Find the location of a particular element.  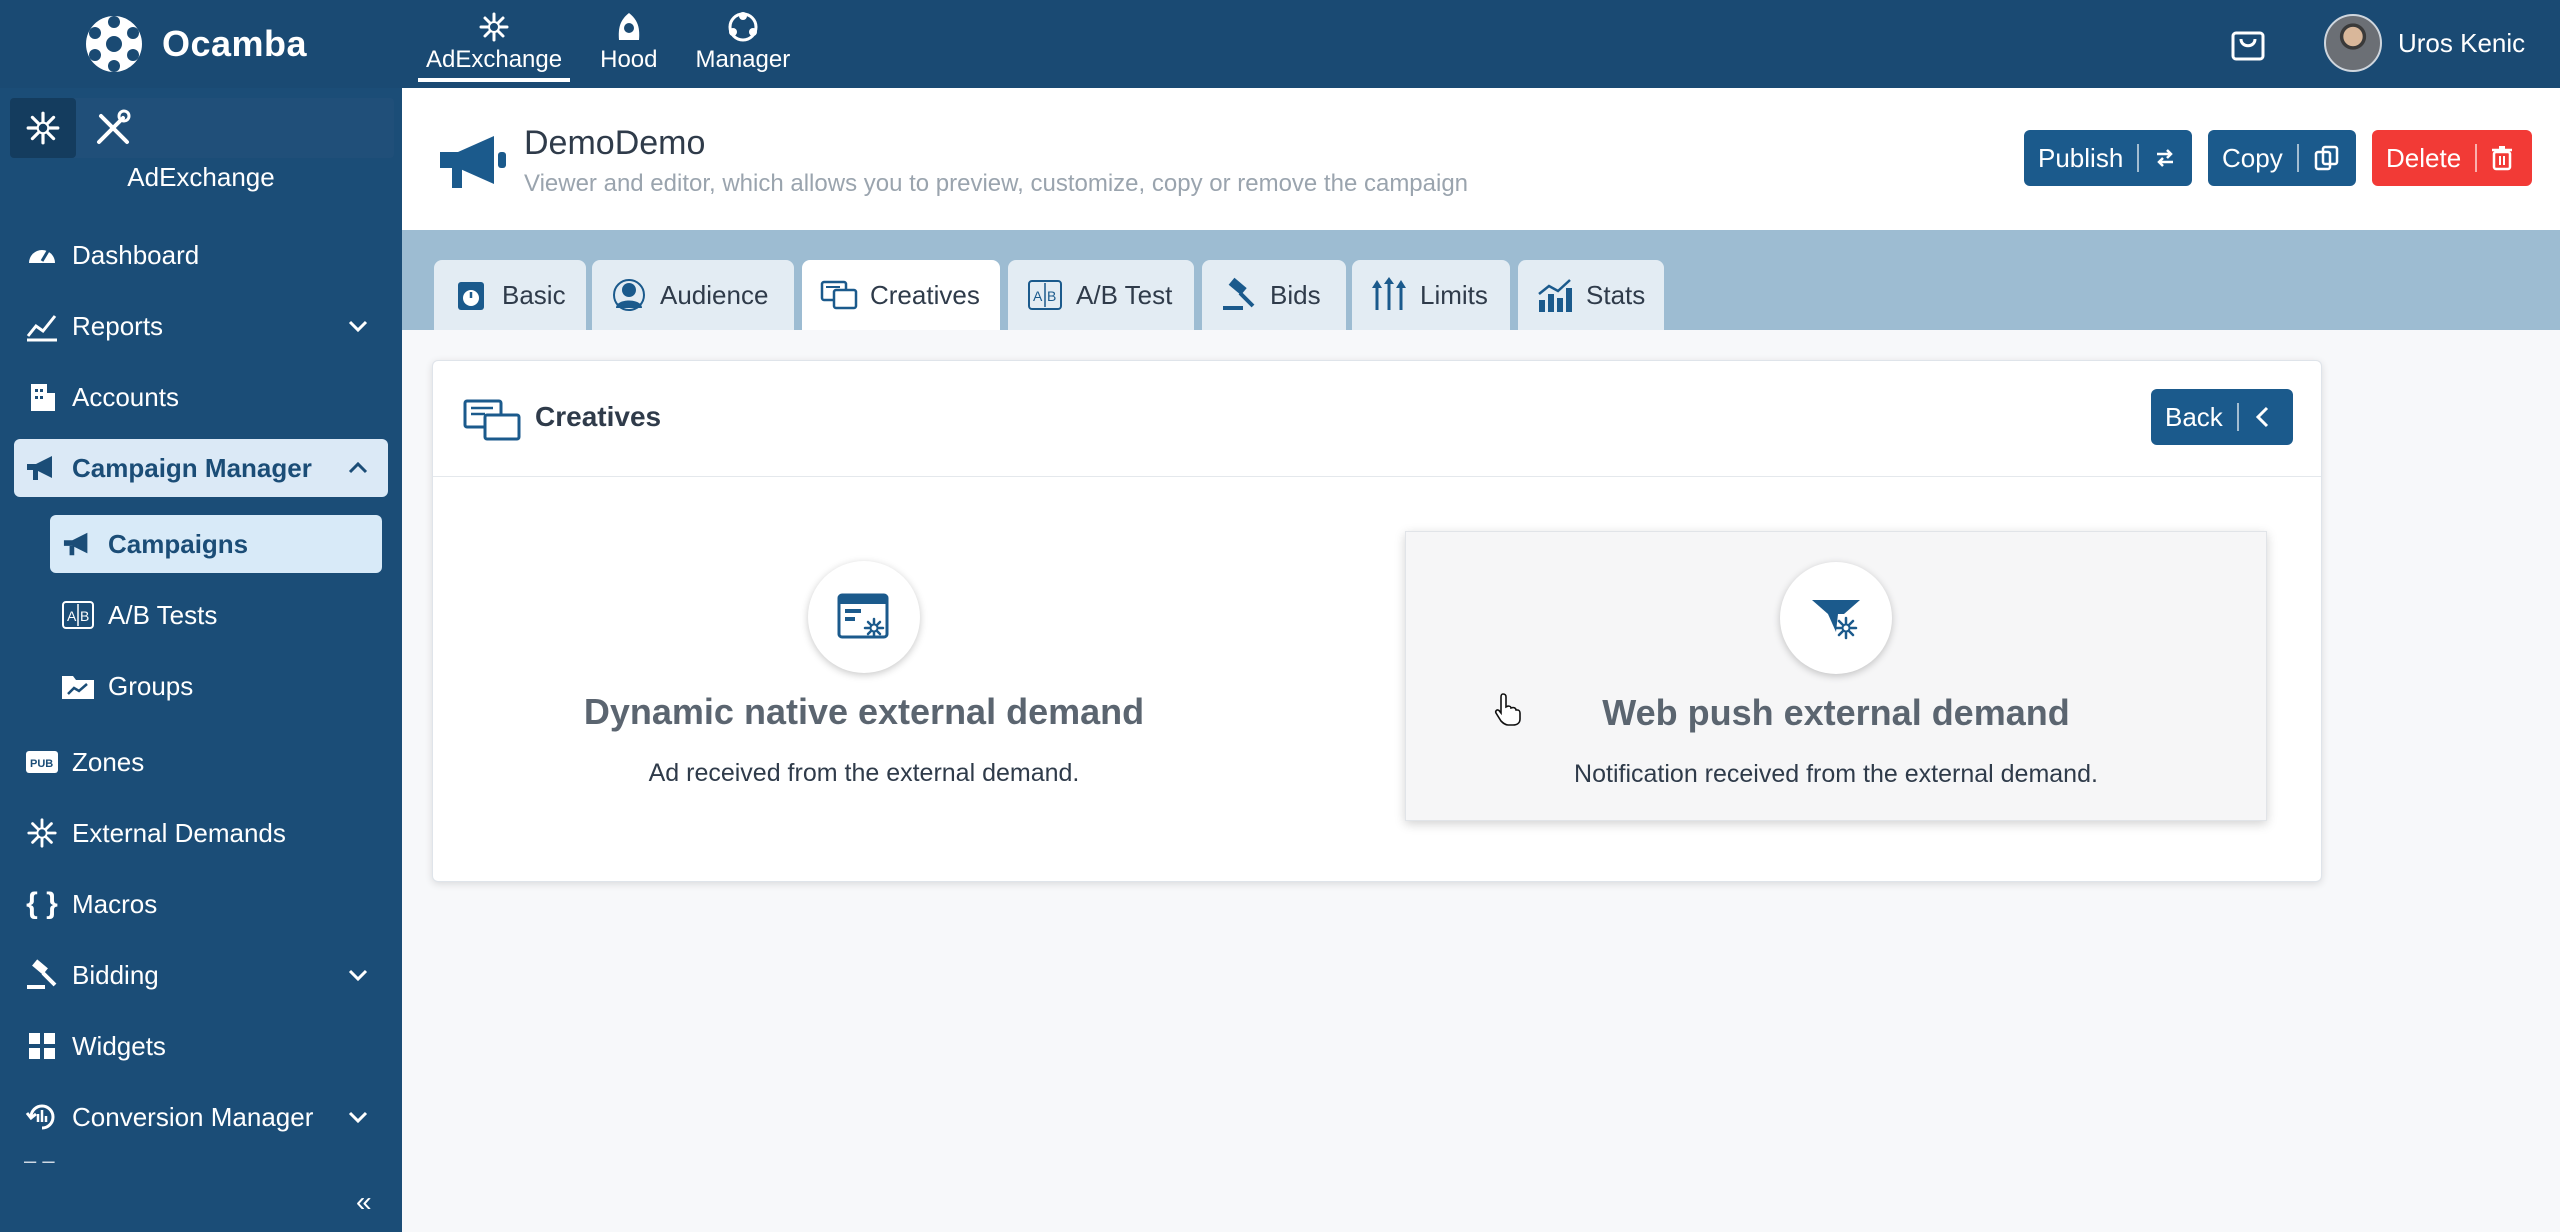

back-button: Back is located at coordinates (2222, 417).